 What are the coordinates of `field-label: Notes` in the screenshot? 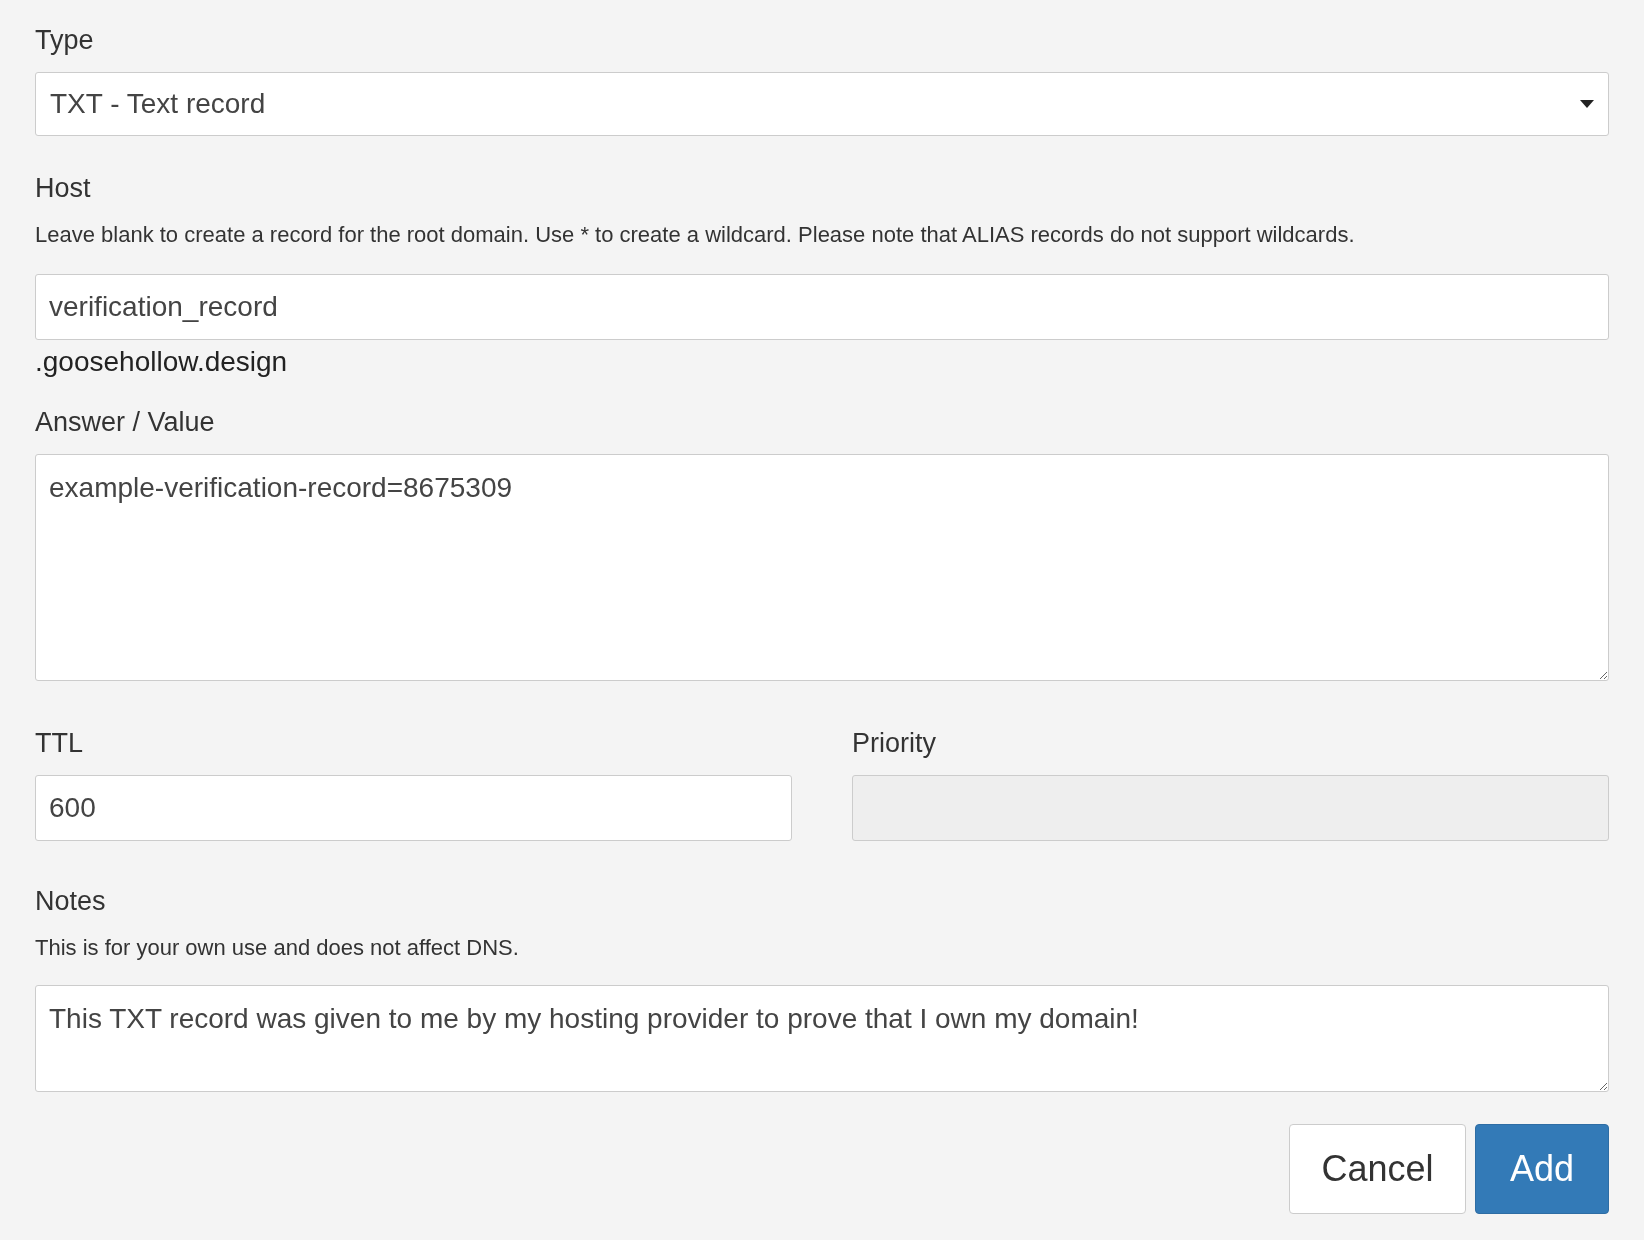 It's located at (71, 901).